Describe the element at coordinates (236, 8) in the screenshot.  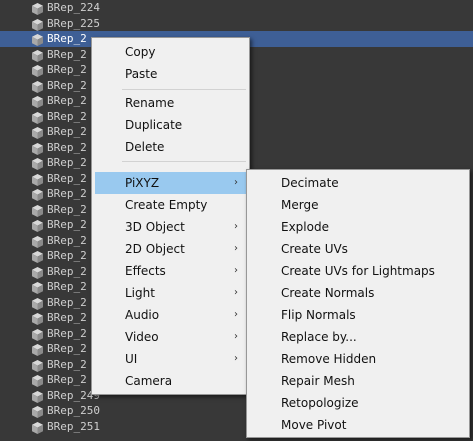
I see `hierarchy-row: BRep_224` at that location.